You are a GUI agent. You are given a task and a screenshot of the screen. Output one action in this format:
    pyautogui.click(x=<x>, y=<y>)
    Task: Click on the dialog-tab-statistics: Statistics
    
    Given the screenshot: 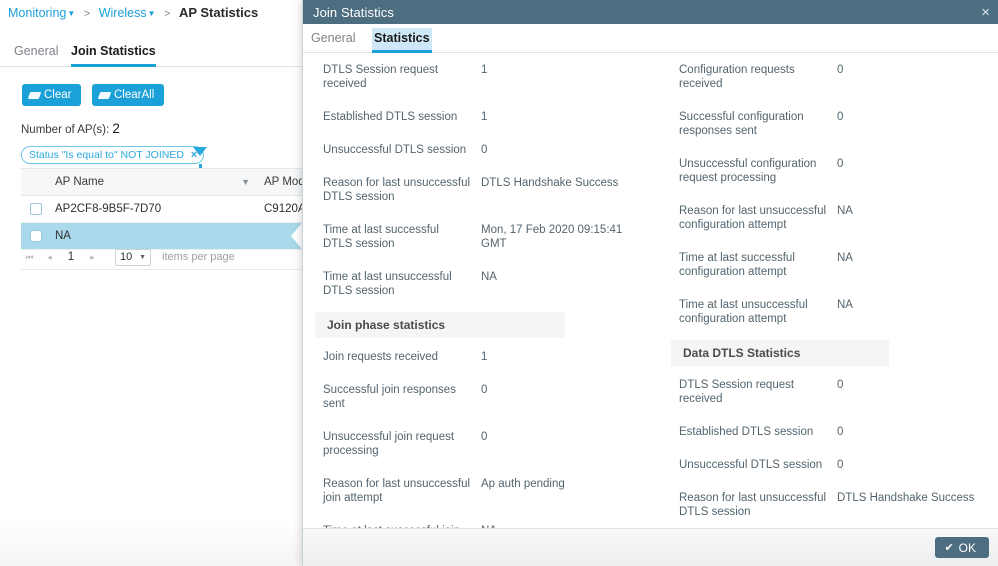 What is the action you would take?
    pyautogui.click(x=402, y=40)
    